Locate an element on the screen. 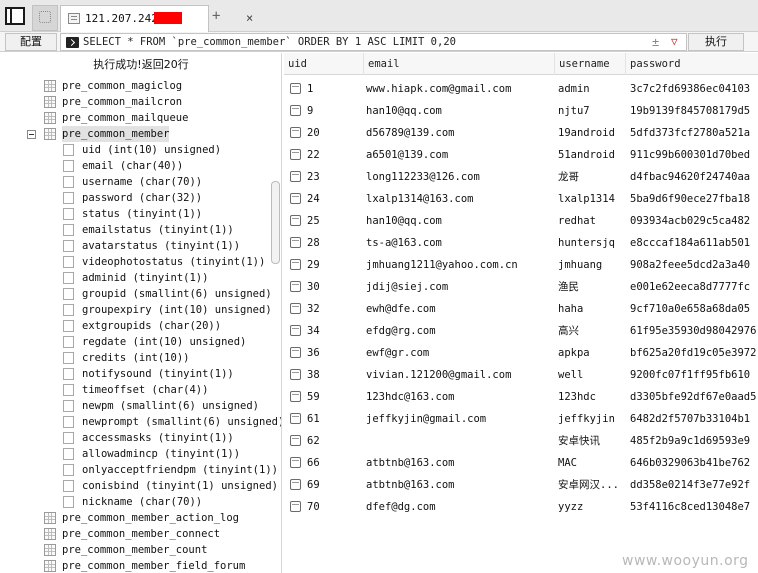  cell-password: 61f95e35930d98042976 is located at coordinates (694, 331).